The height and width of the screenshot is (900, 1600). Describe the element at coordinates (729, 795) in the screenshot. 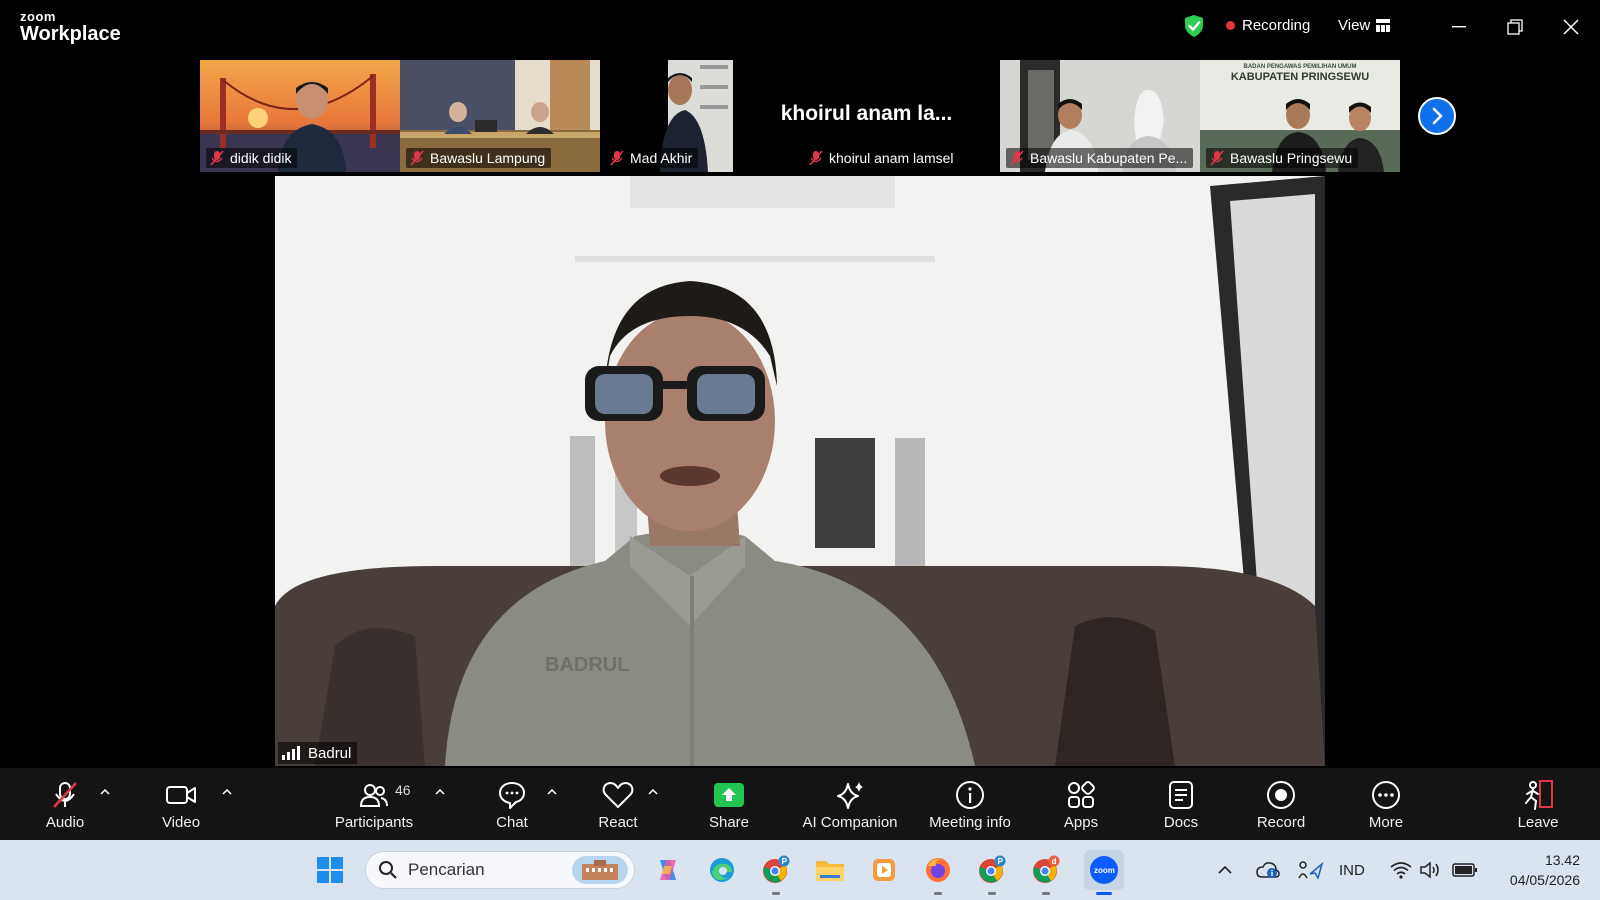

I see `share-screen-icon` at that location.